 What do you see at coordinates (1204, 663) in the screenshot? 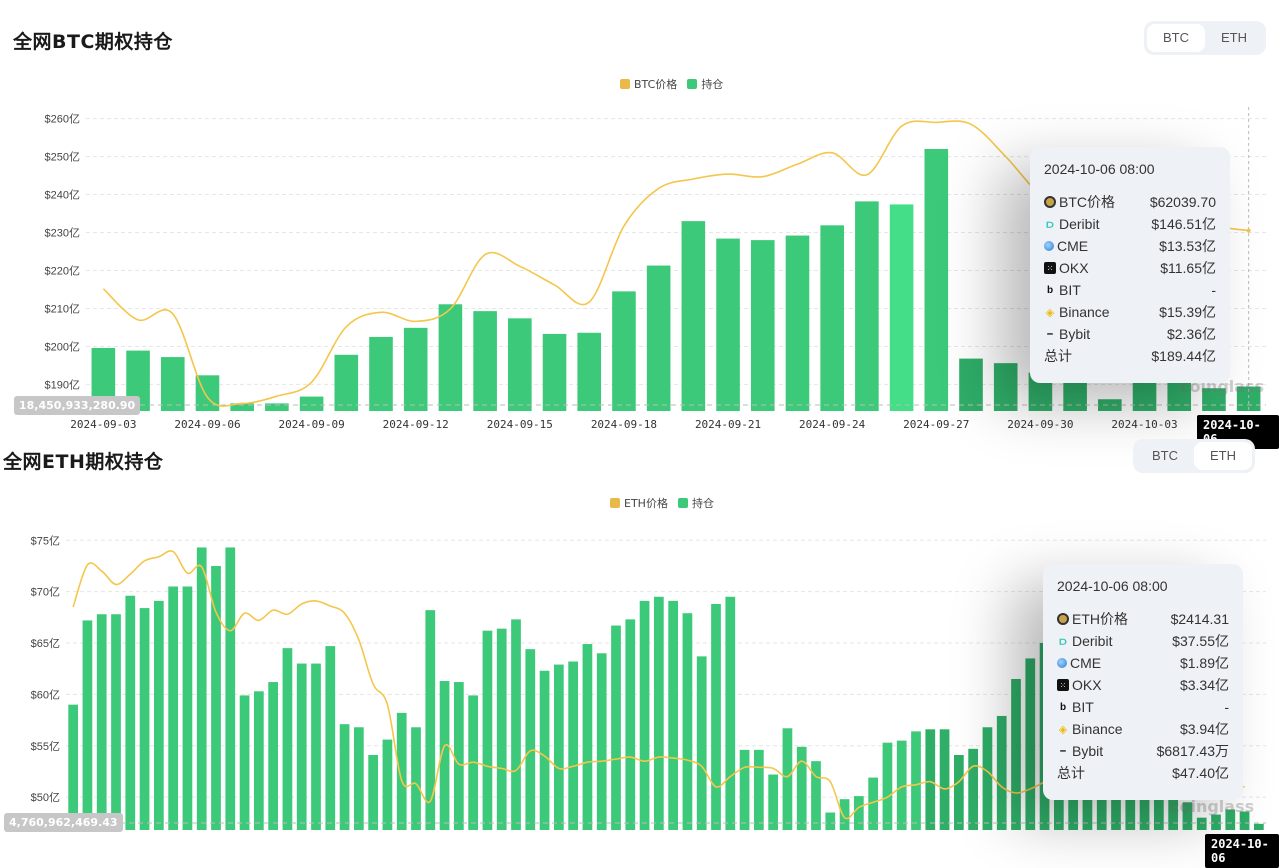
I see `tooltip-value: $1.89亿` at bounding box center [1204, 663].